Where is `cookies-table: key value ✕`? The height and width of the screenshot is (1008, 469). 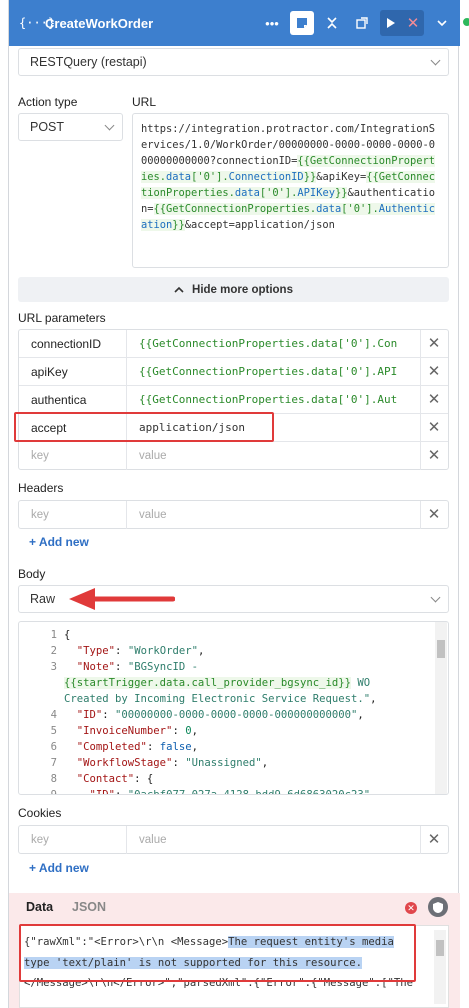
cookies-table: key value ✕ is located at coordinates (233, 839).